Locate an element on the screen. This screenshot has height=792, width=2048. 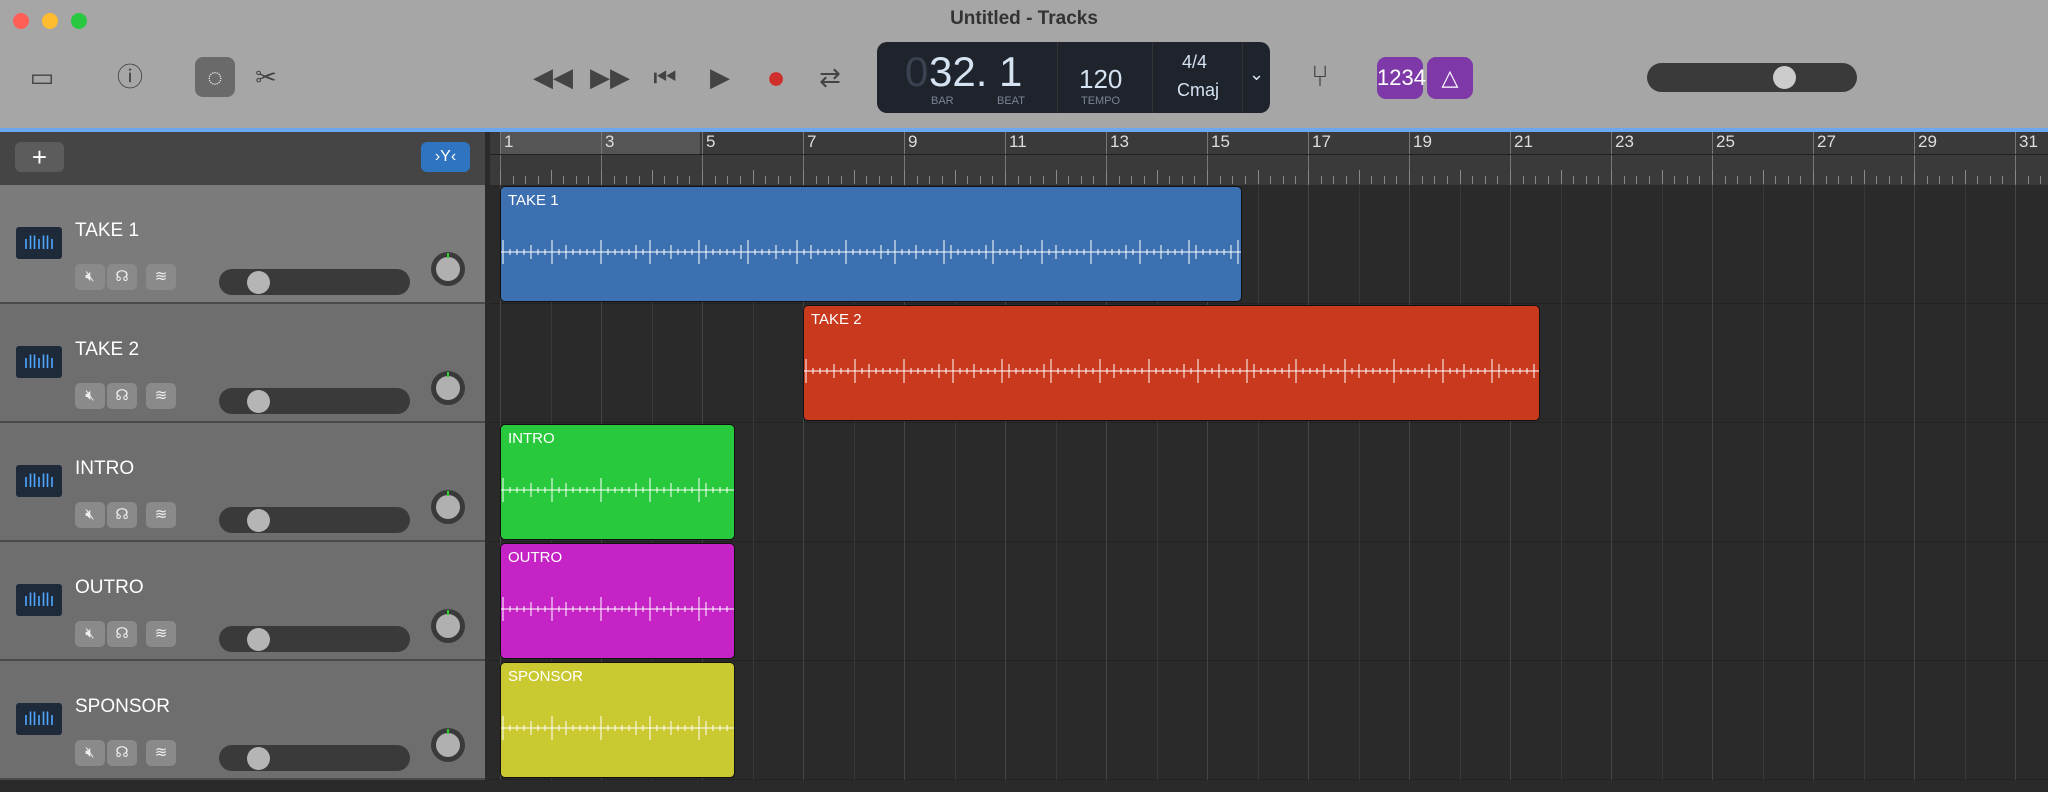
master-volume-slider is located at coordinates (1752, 77).